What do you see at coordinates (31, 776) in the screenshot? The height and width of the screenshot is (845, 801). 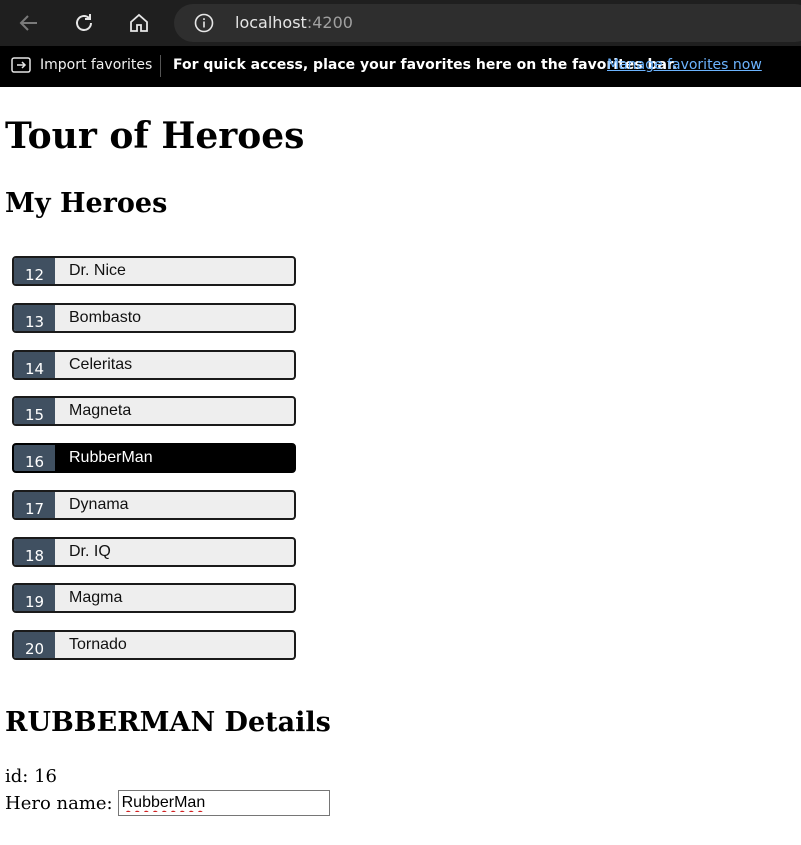 I see `hero-id-text: id: 16` at bounding box center [31, 776].